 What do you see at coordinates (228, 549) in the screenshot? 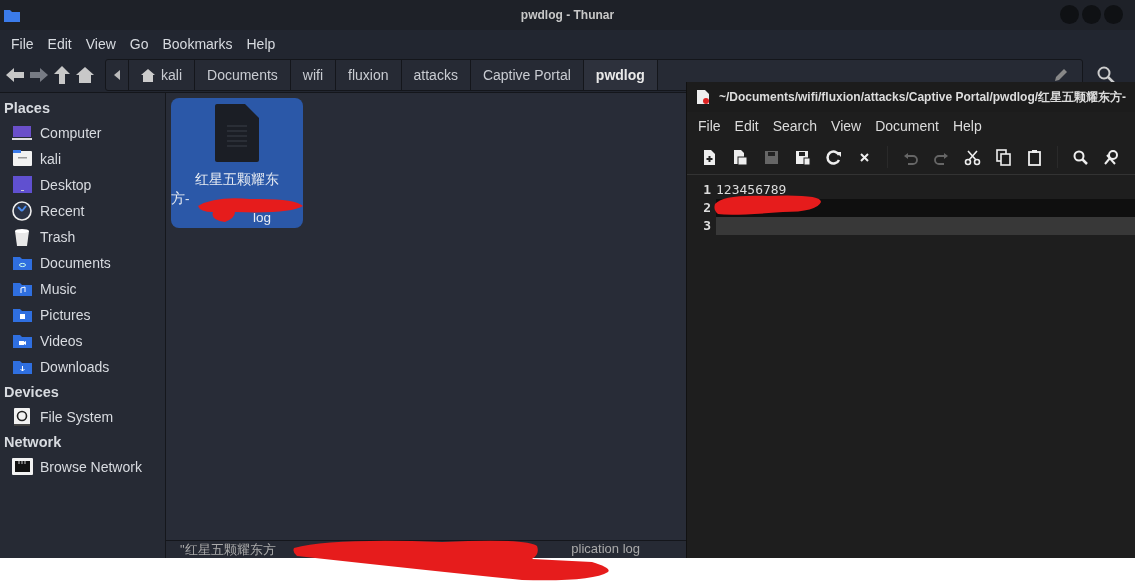
I see `status-text: "红星五颗耀东方` at bounding box center [228, 549].